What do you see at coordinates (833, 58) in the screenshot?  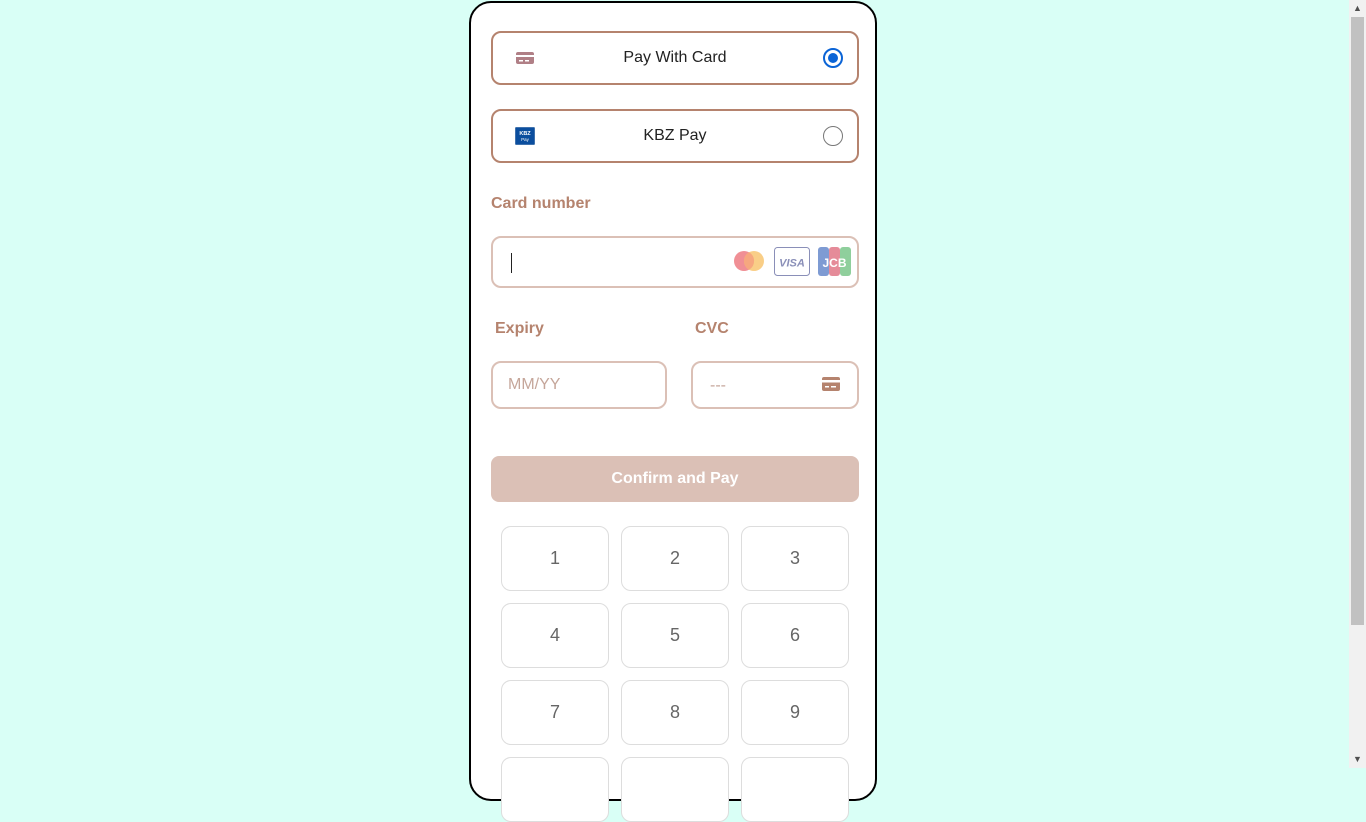 I see `pay-with-card-radio` at bounding box center [833, 58].